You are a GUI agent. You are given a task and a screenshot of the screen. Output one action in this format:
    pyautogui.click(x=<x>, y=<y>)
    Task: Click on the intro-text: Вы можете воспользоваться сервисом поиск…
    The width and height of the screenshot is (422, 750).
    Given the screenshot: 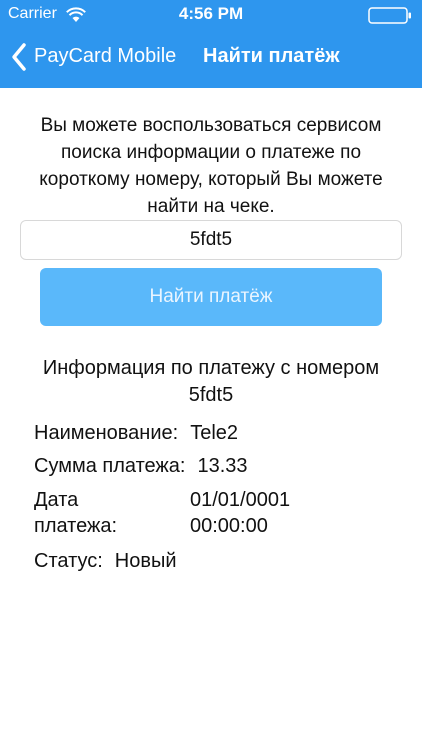 What is the action you would take?
    pyautogui.click(x=211, y=166)
    